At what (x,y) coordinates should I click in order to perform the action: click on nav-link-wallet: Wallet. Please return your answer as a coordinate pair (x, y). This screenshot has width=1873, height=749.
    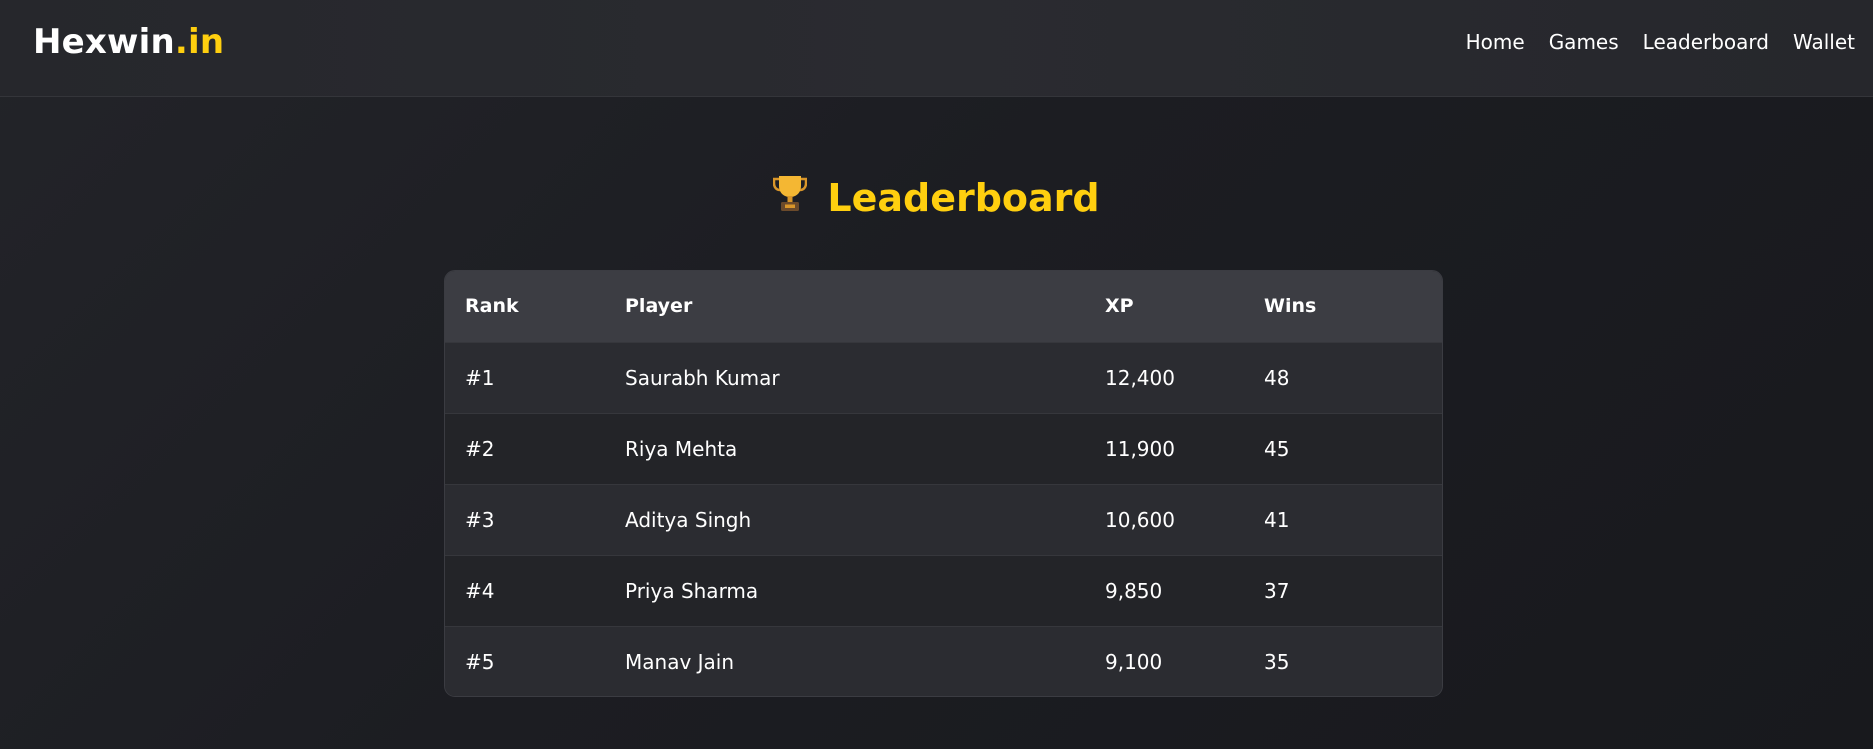
    Looking at the image, I should click on (1824, 42).